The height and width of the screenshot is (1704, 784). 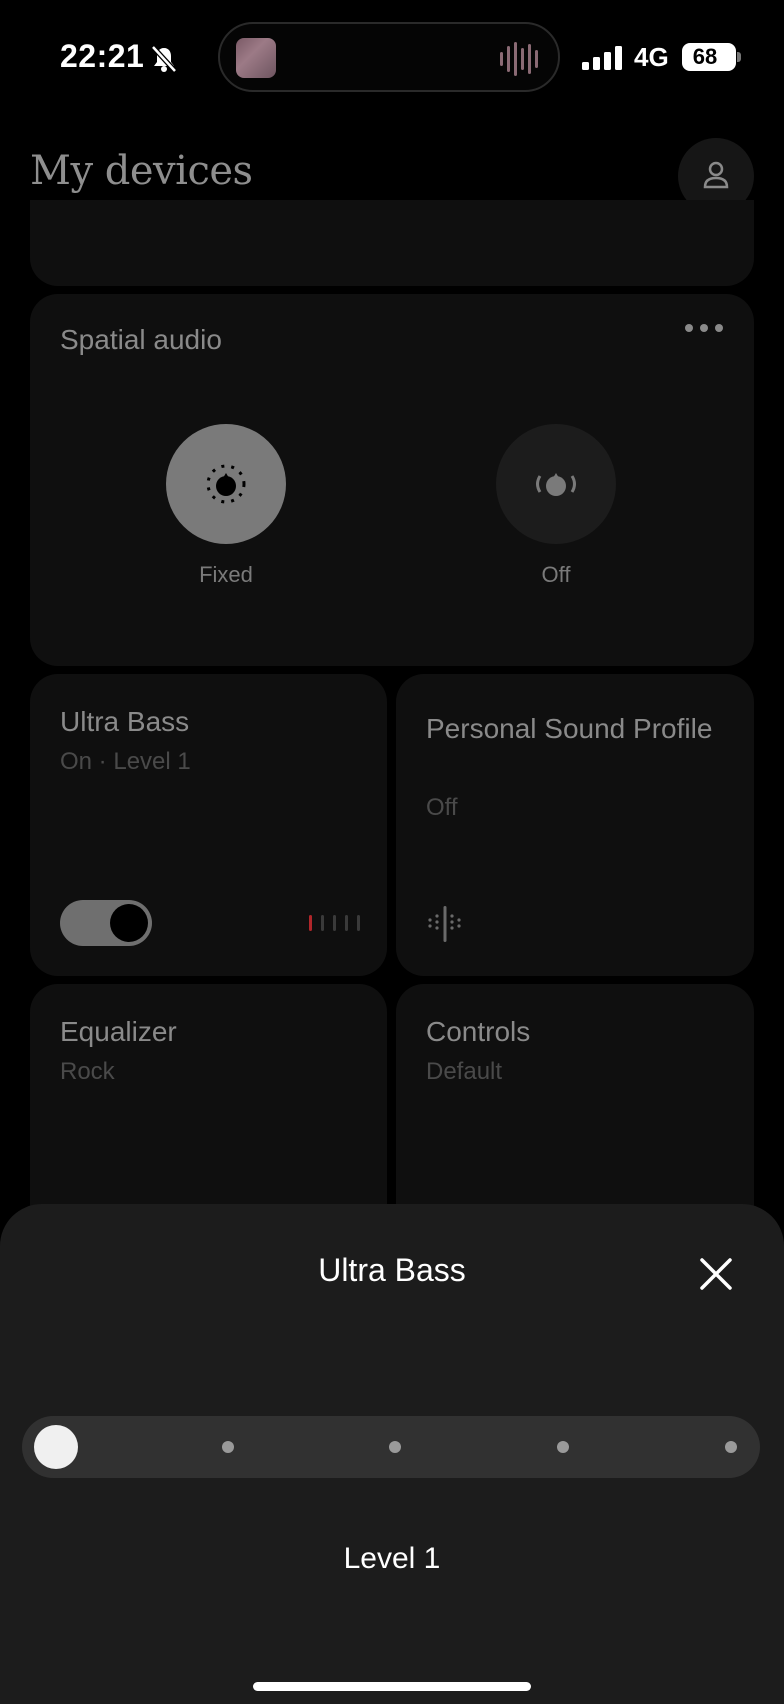 What do you see at coordinates (704, 328) in the screenshot?
I see `more-options-icon` at bounding box center [704, 328].